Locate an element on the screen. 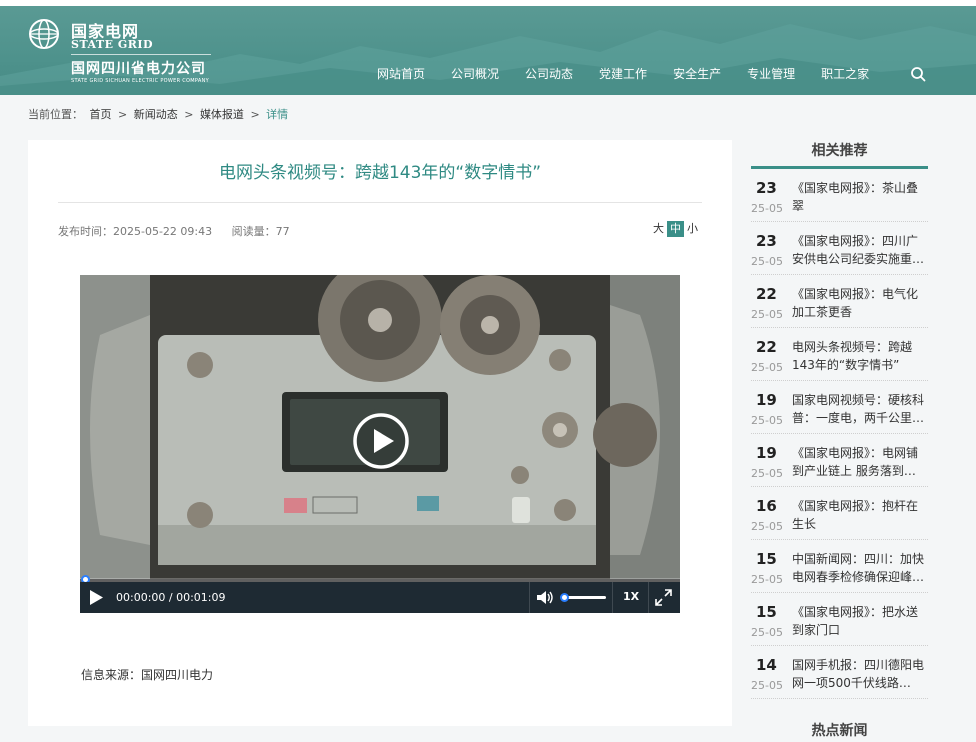 The height and width of the screenshot is (742, 976). article-title: 电网头条视频号：跨越143年的“数字情书” is located at coordinates (380, 173).